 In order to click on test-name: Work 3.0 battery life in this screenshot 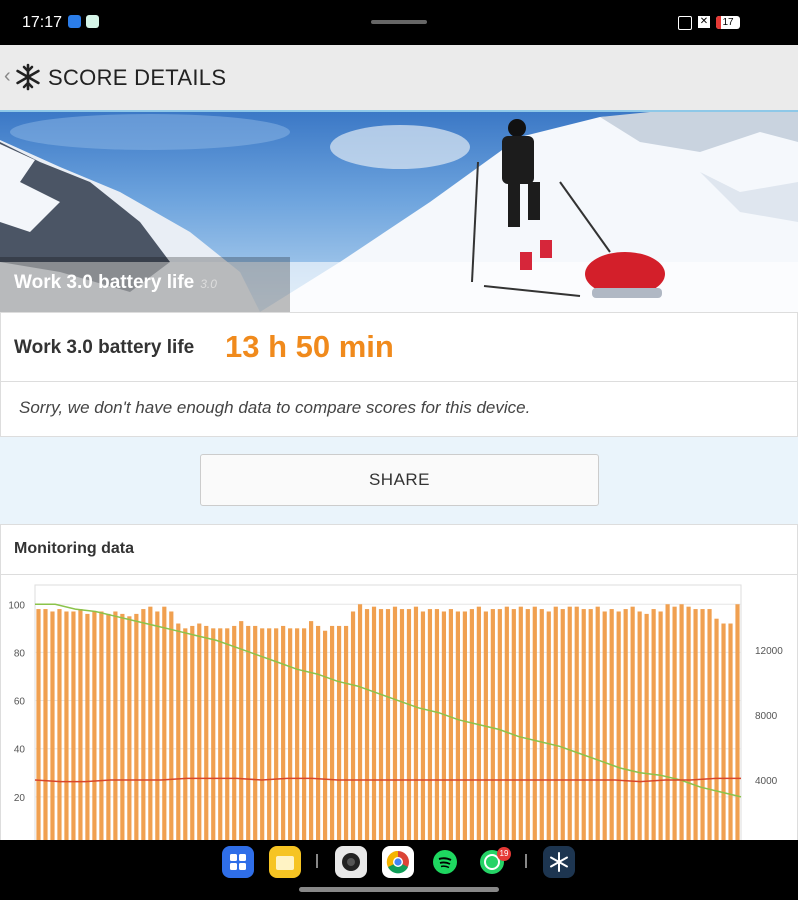, I will do `click(104, 347)`.